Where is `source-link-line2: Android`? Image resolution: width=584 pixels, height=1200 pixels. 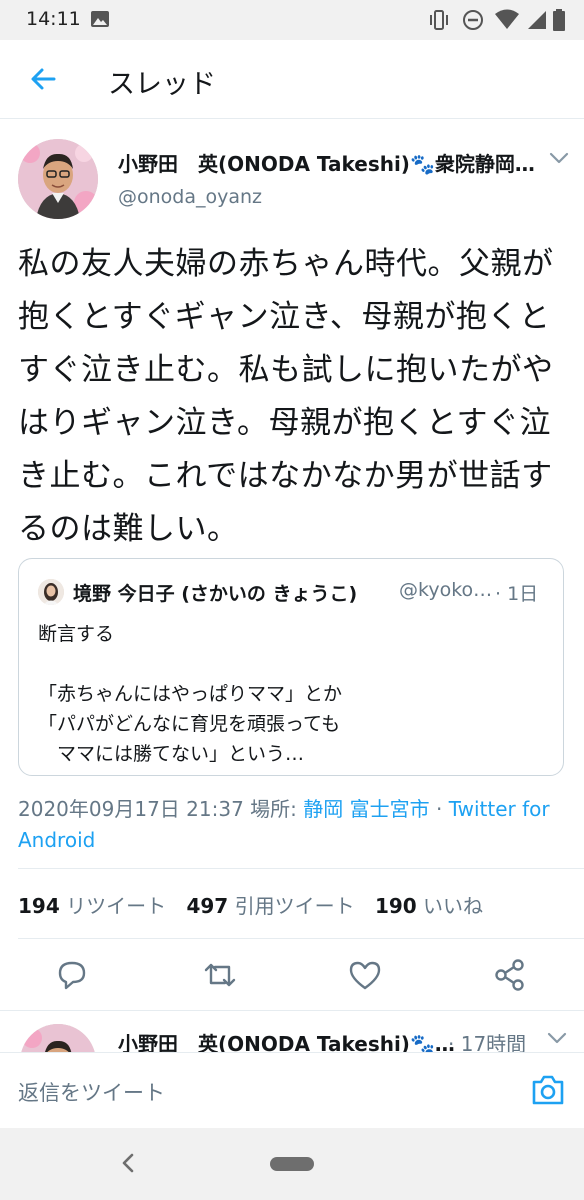 source-link-line2: Android is located at coordinates (56, 840).